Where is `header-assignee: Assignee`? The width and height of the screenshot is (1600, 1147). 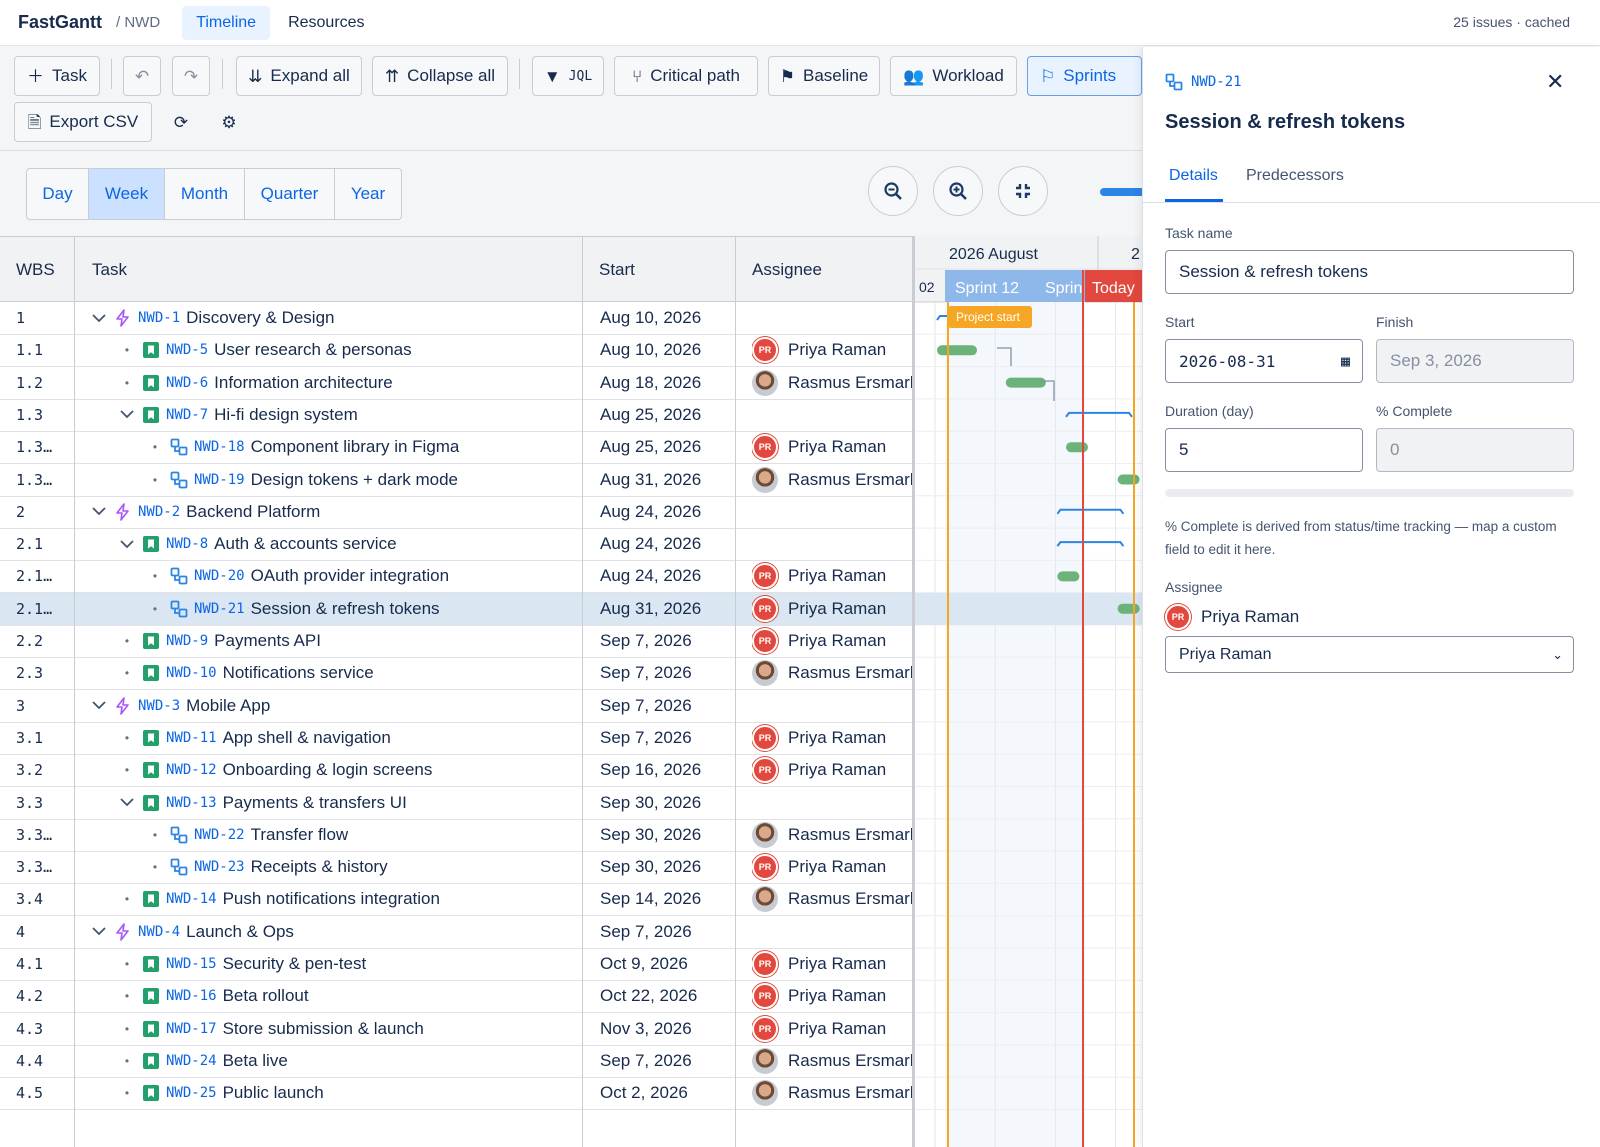 header-assignee: Assignee is located at coordinates (779, 270).